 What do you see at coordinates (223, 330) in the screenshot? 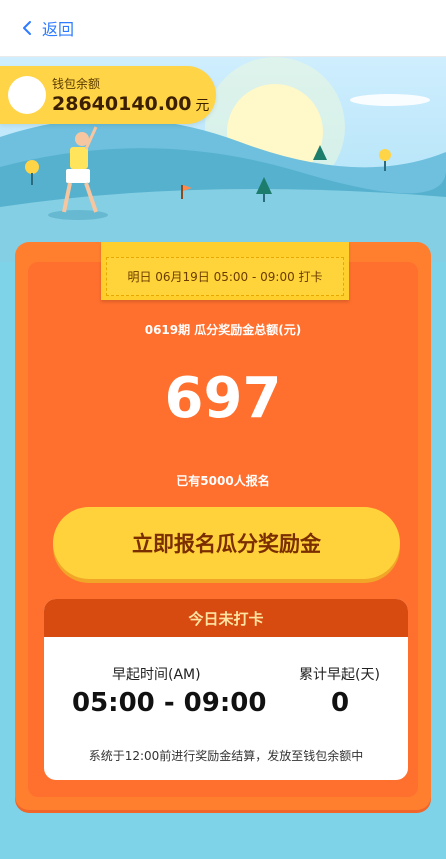
I see `pool-period-label: 0619期 瓜分奖励金总额(元)` at bounding box center [223, 330].